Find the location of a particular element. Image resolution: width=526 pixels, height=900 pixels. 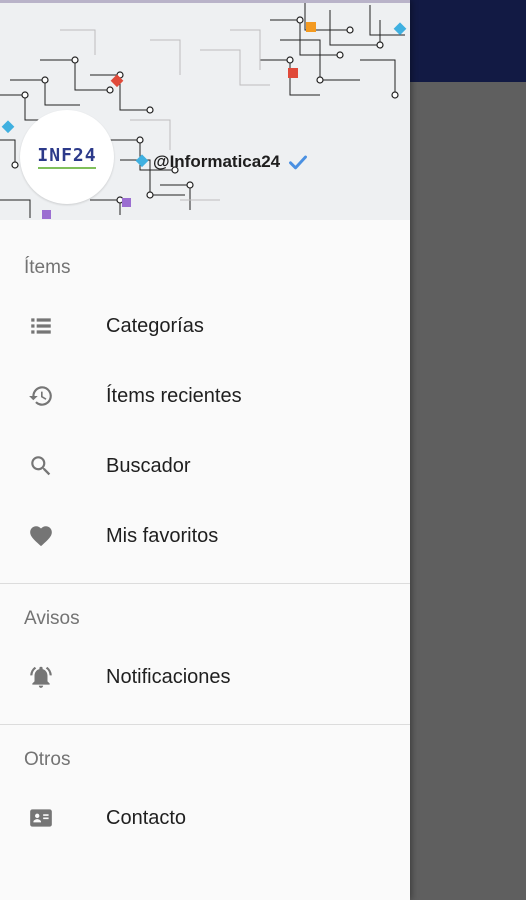

bell-icon is located at coordinates (53, 677).